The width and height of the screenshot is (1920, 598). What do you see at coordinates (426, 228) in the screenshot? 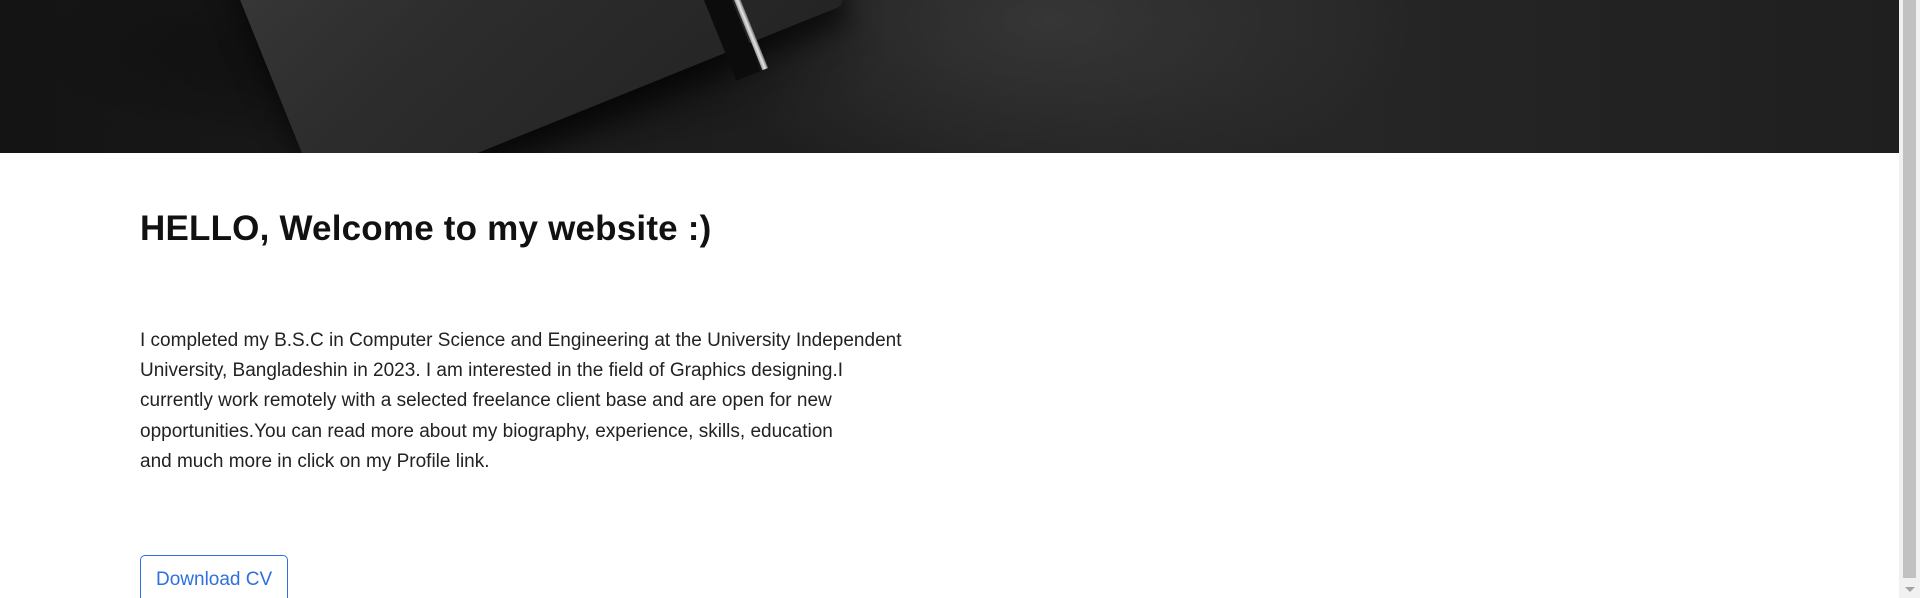
I see `page-title: HELLO, Welcome to my website :)` at bounding box center [426, 228].